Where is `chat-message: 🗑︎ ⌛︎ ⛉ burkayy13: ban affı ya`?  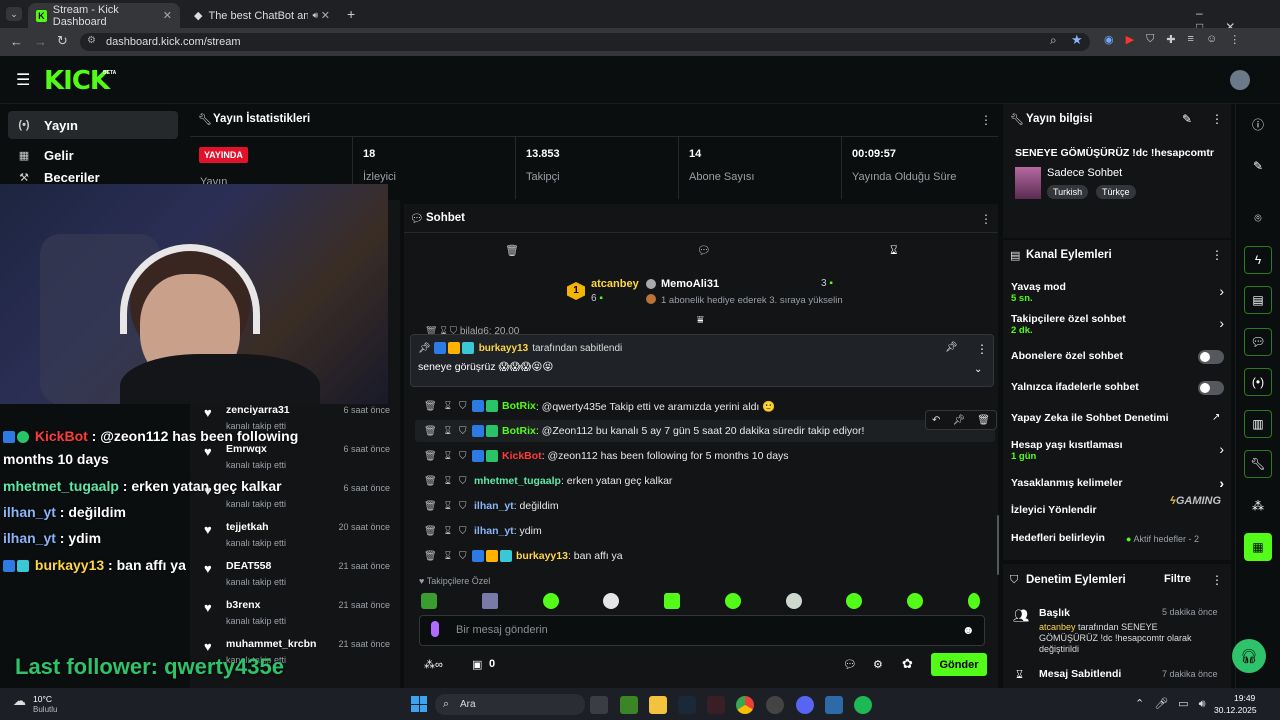 chat-message: 🗑︎ ⌛︎ ⛉ burkayy13: ban affı ya is located at coordinates (705, 556).